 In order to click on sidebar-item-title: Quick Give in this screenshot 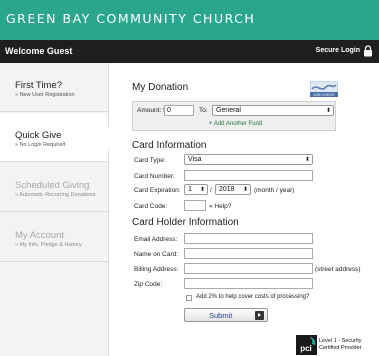, I will do `click(38, 135)`.